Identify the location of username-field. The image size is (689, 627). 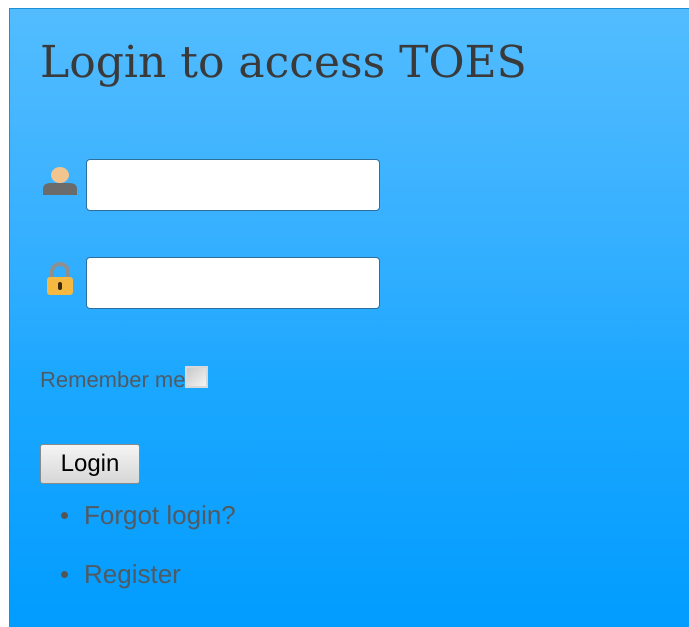
(233, 185).